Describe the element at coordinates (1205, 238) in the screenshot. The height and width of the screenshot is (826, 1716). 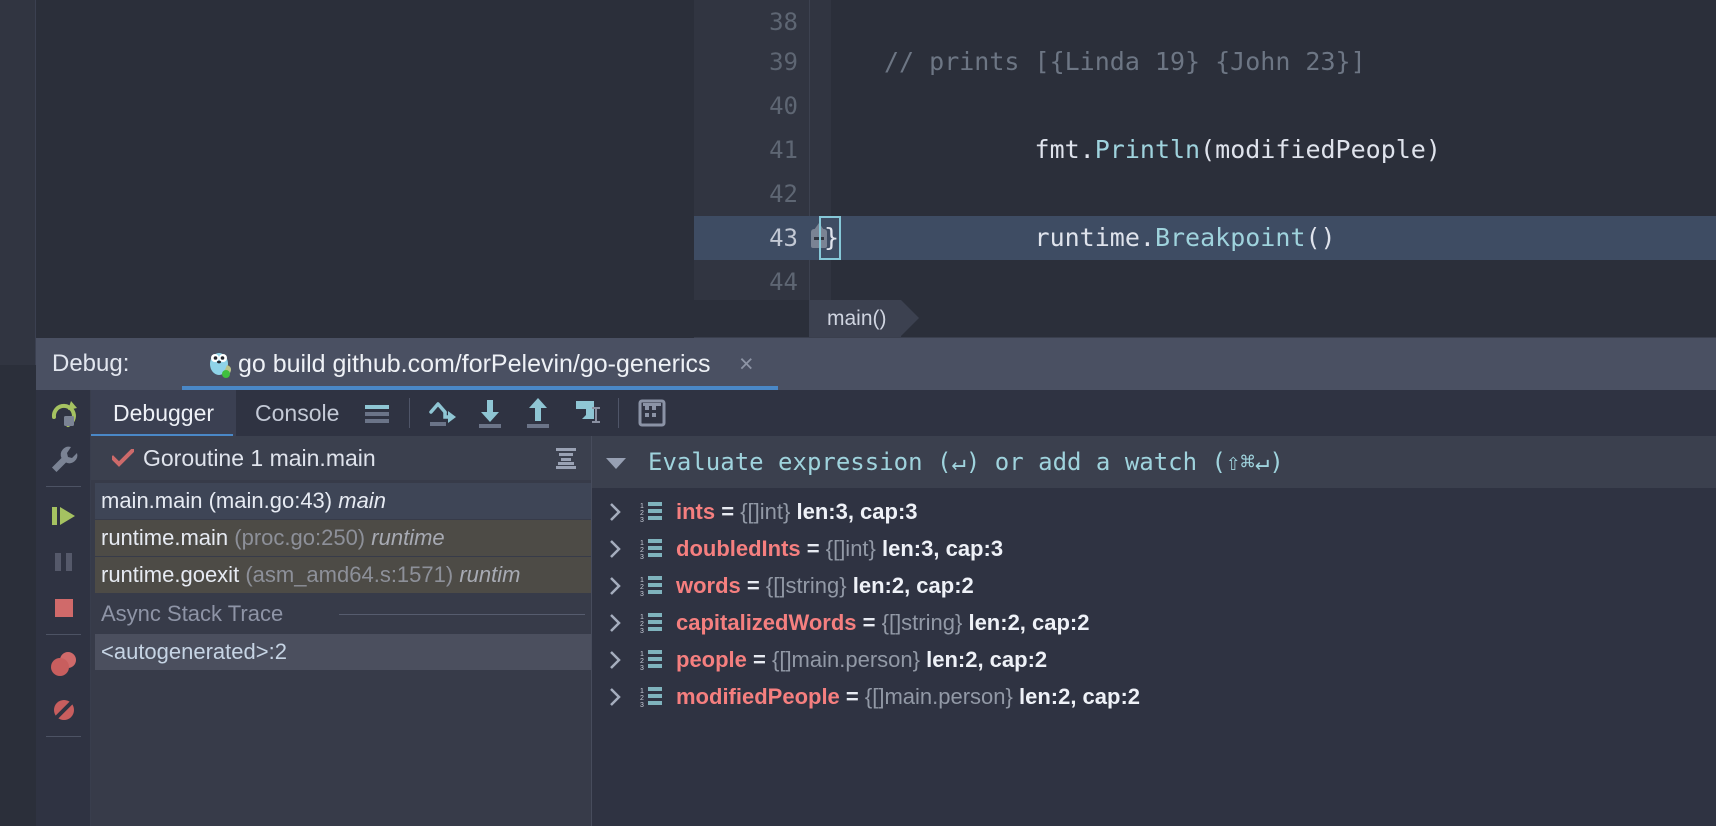
I see `editor-line-43: 43 }` at that location.